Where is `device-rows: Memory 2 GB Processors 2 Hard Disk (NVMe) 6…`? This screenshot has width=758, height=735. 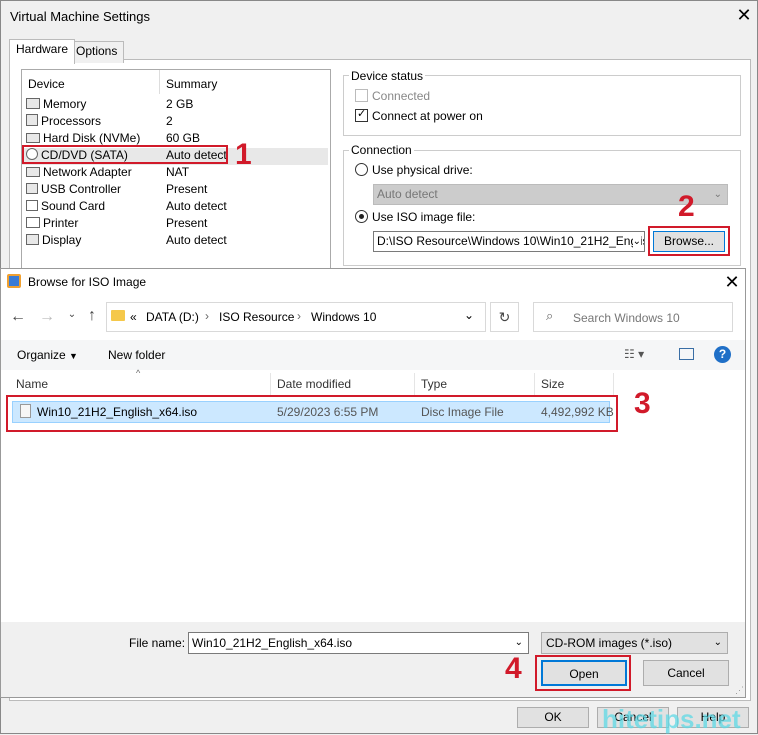
device-rows: Memory 2 GB Processors 2 Hard Disk (NVMe) 6… is located at coordinates (176, 172).